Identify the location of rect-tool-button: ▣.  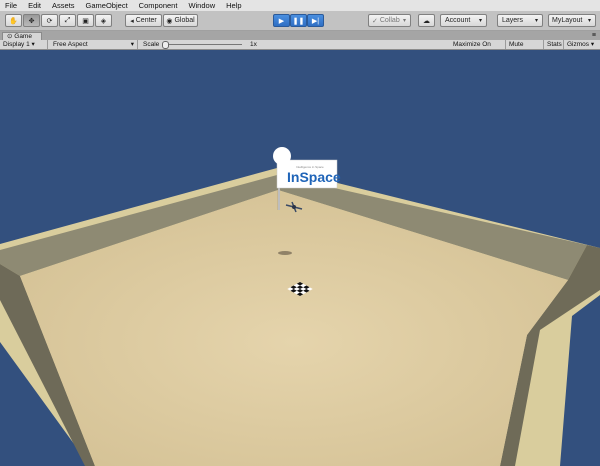
(85, 20).